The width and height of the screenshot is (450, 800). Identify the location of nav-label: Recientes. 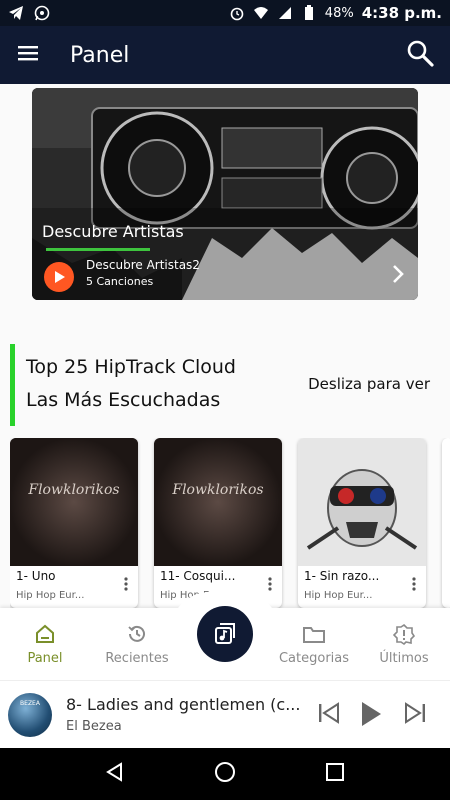
(137, 658).